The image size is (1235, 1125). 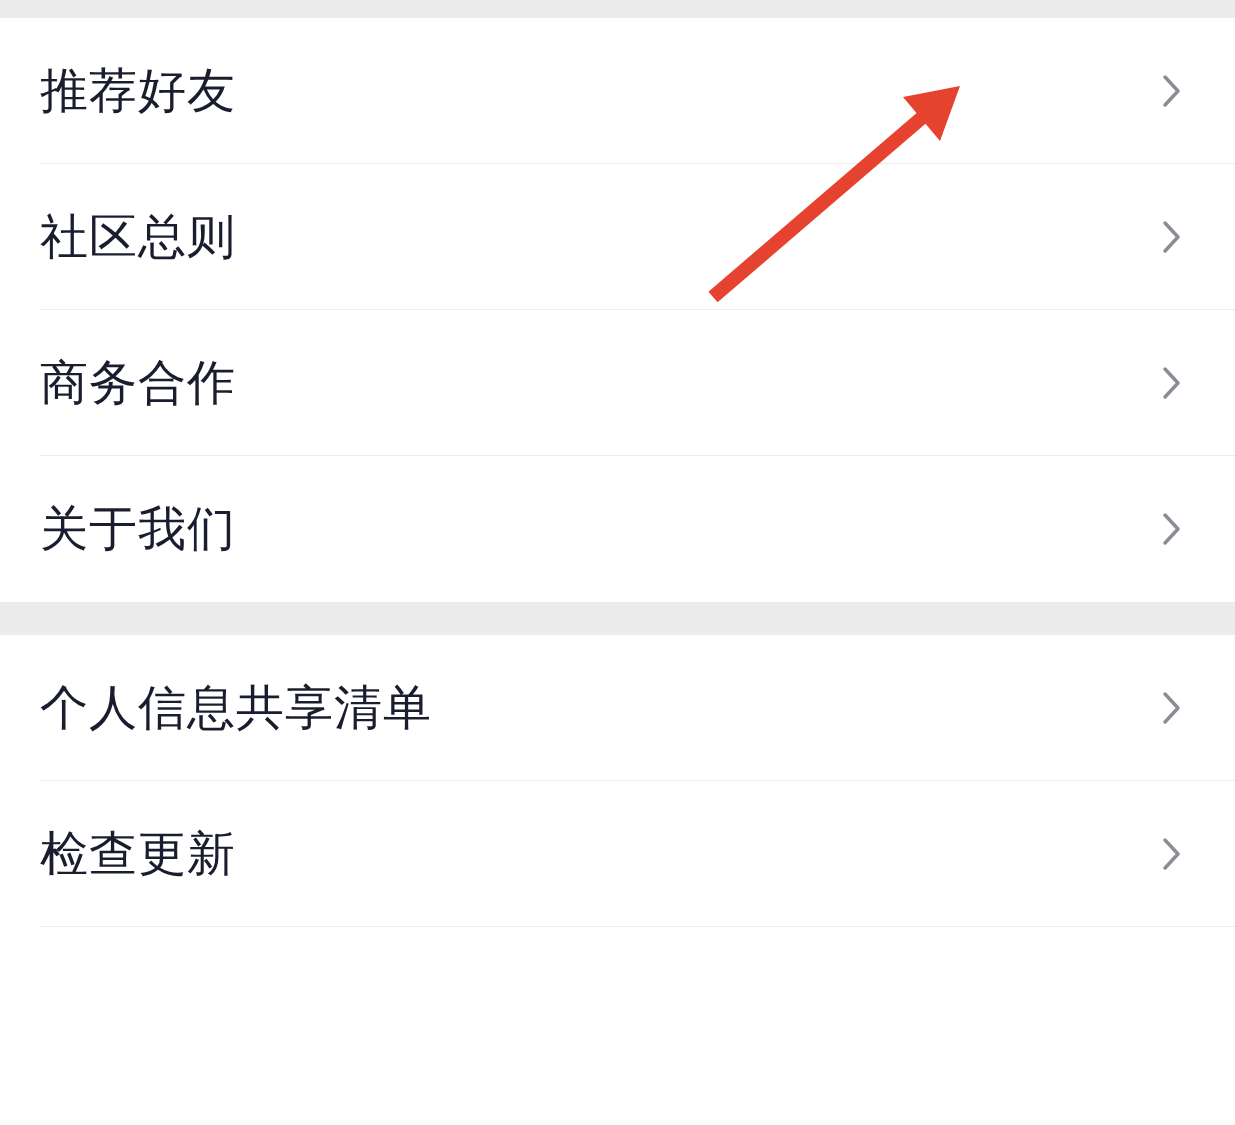 What do you see at coordinates (236, 707) in the screenshot?
I see `item-label: 个人信息共享清单` at bounding box center [236, 707].